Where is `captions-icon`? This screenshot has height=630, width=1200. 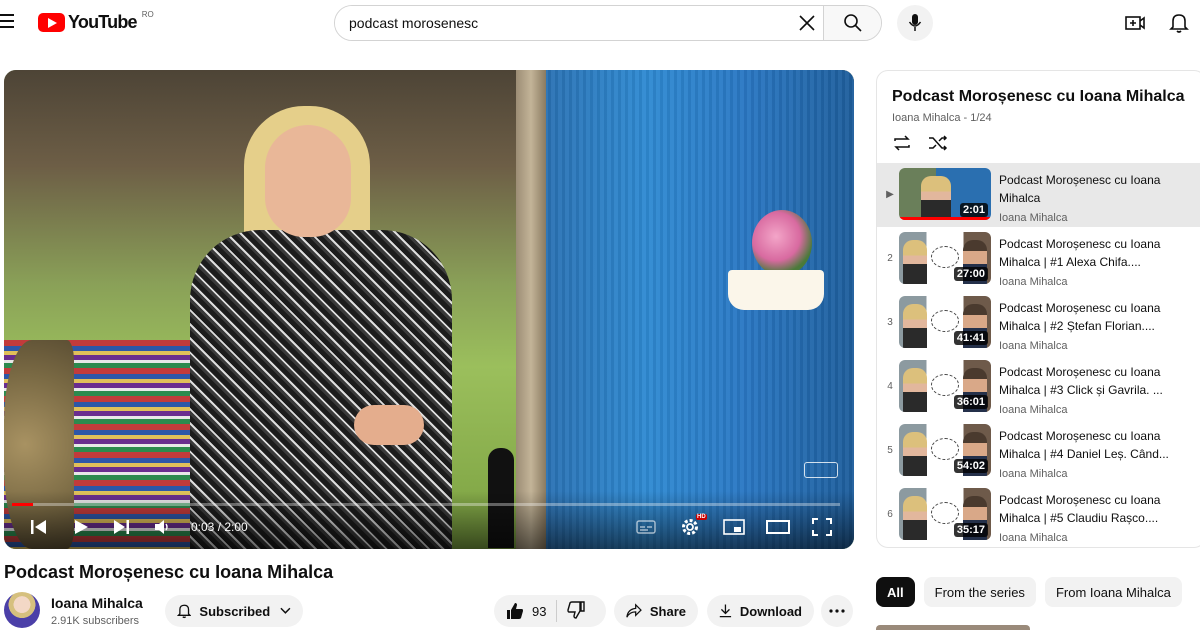
captions-icon is located at coordinates (646, 527).